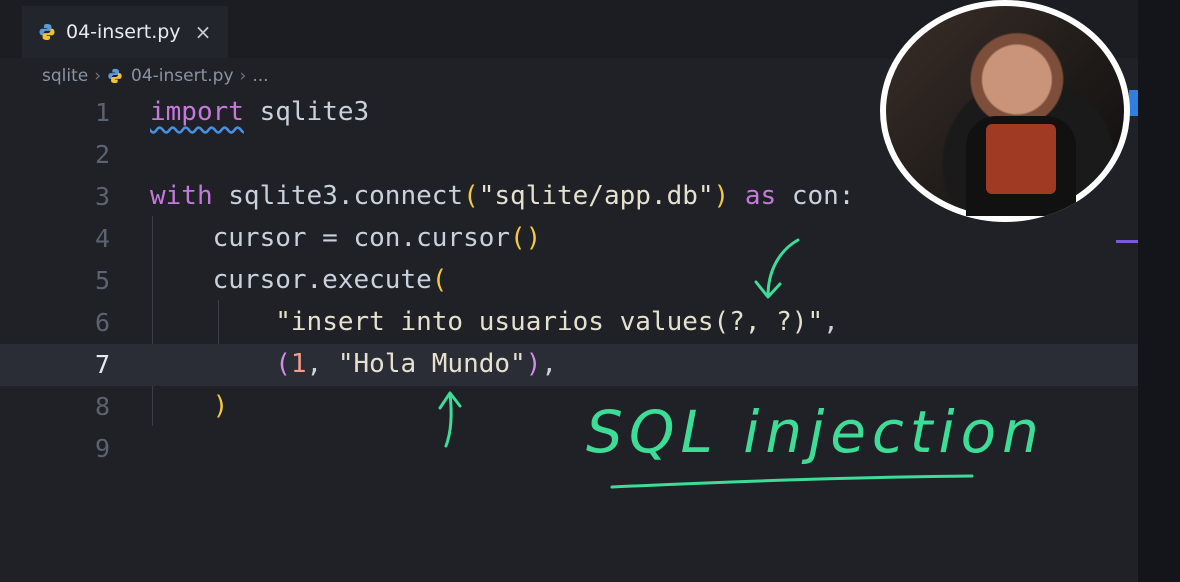  Describe the element at coordinates (792, 481) in the screenshot. I see `annotation-underline` at that location.